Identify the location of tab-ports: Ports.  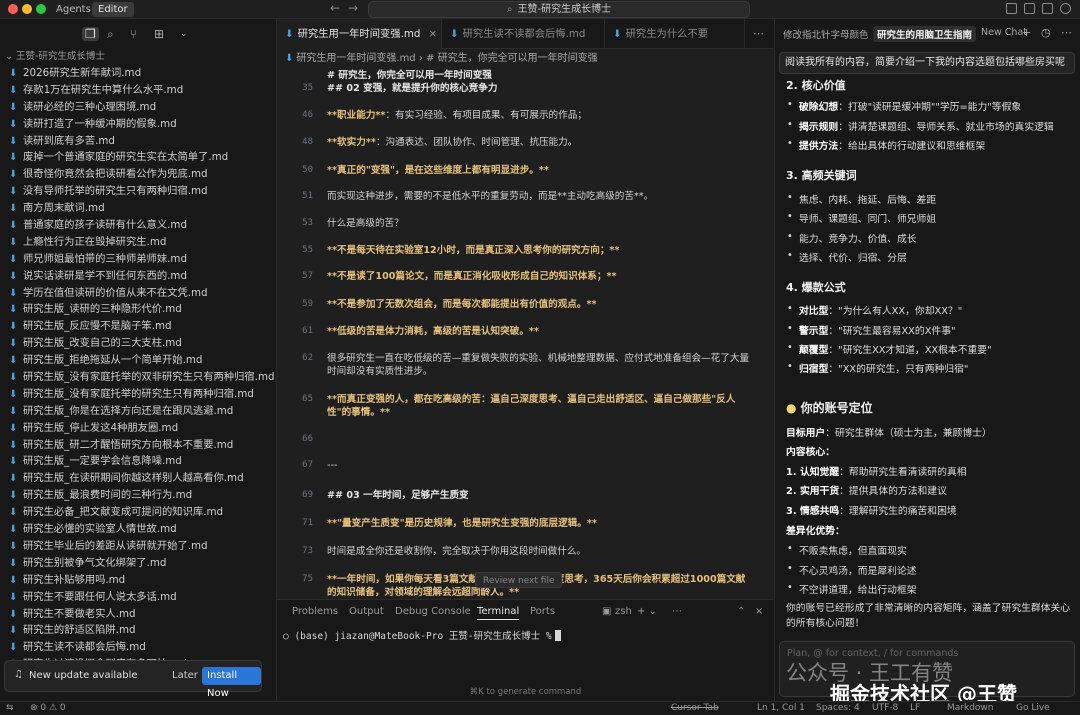
(542, 611).